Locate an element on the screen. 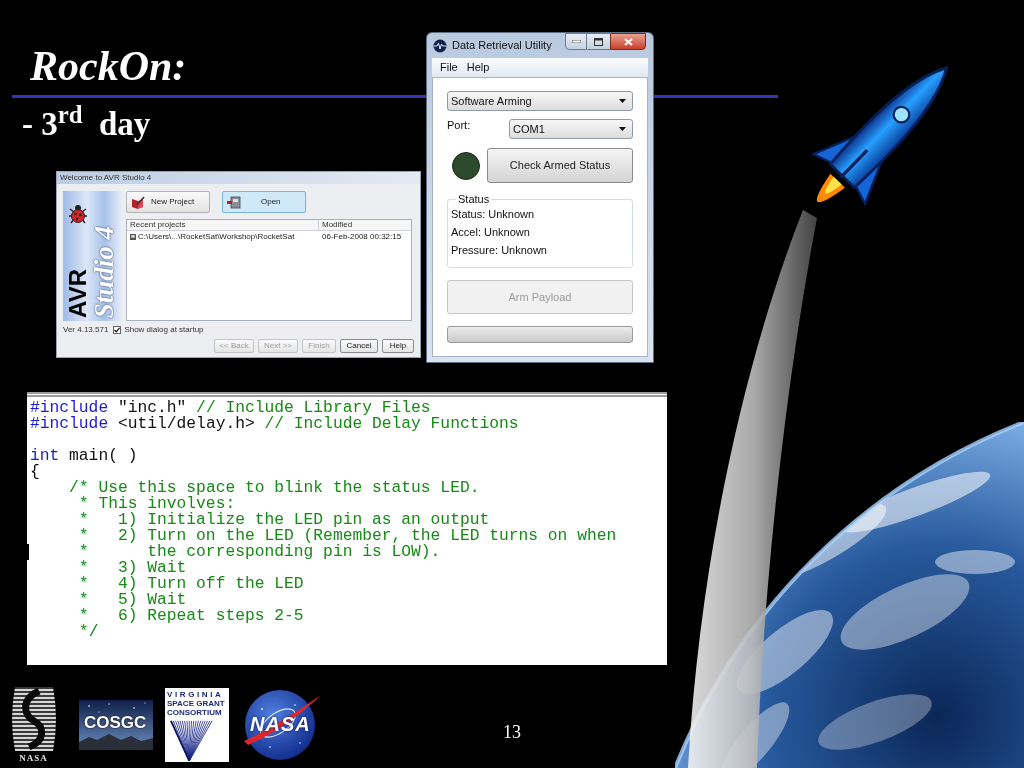  maximize-button is located at coordinates (598, 41).